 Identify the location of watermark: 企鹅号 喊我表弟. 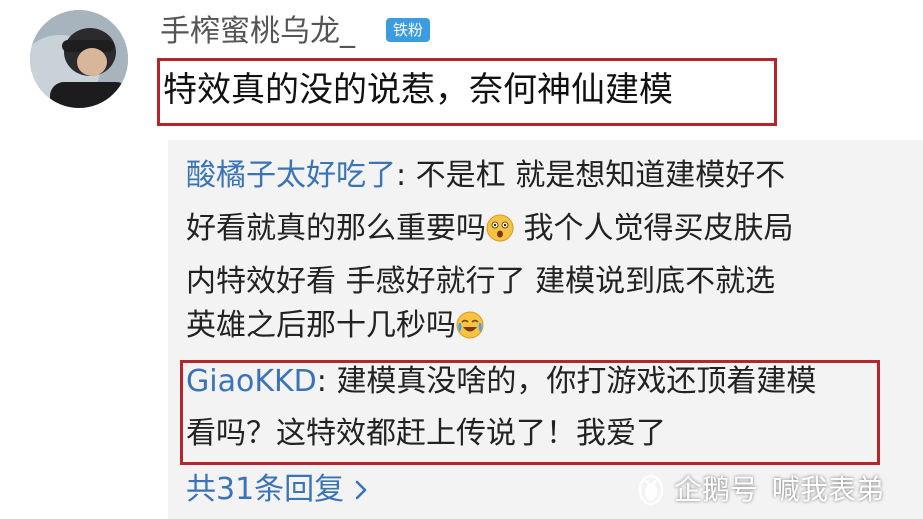
(760, 488).